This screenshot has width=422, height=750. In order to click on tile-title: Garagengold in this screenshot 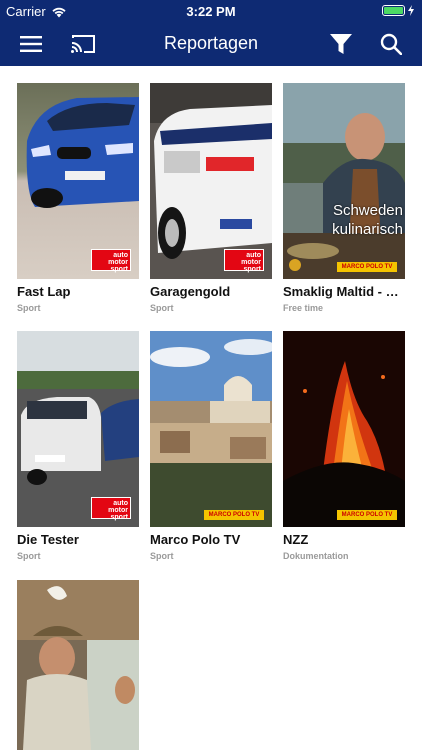, I will do `click(190, 291)`.